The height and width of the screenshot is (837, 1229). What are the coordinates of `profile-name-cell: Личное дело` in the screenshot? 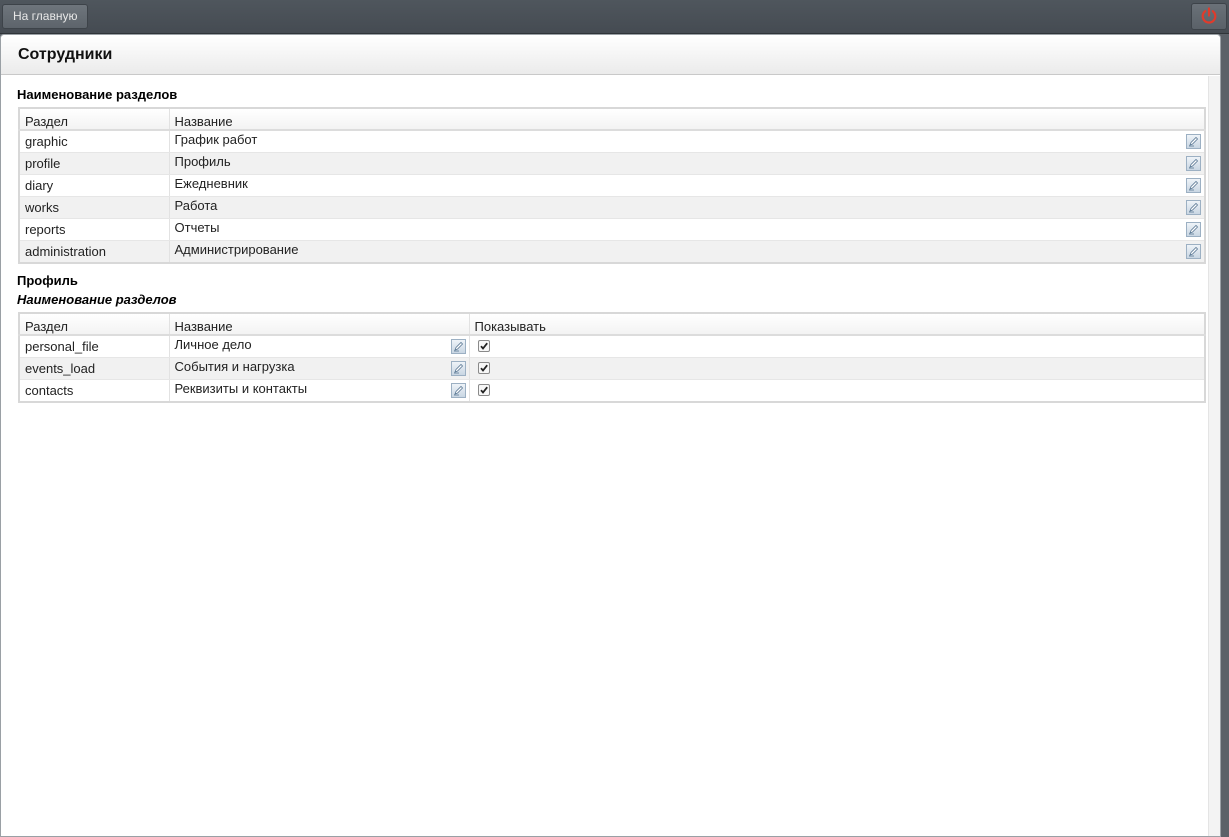 It's located at (319, 346).